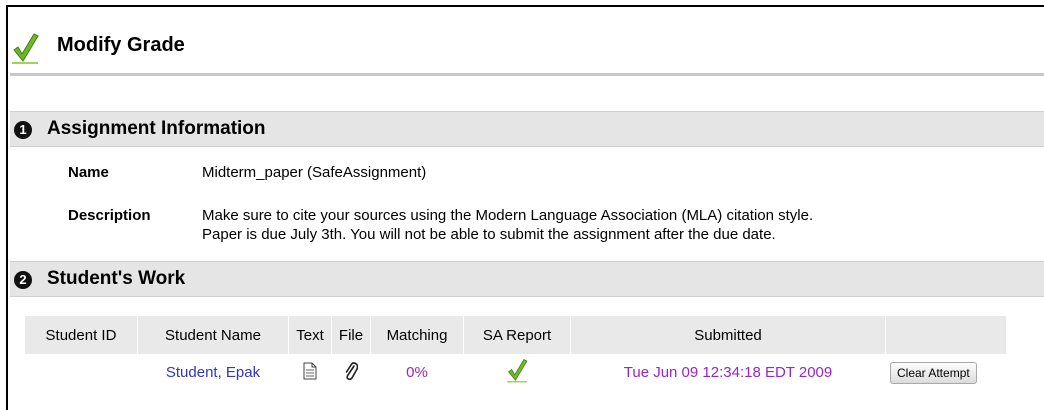 Image resolution: width=1044 pixels, height=410 pixels. What do you see at coordinates (728, 335) in the screenshot?
I see `column-header-submitted: Submitted` at bounding box center [728, 335].